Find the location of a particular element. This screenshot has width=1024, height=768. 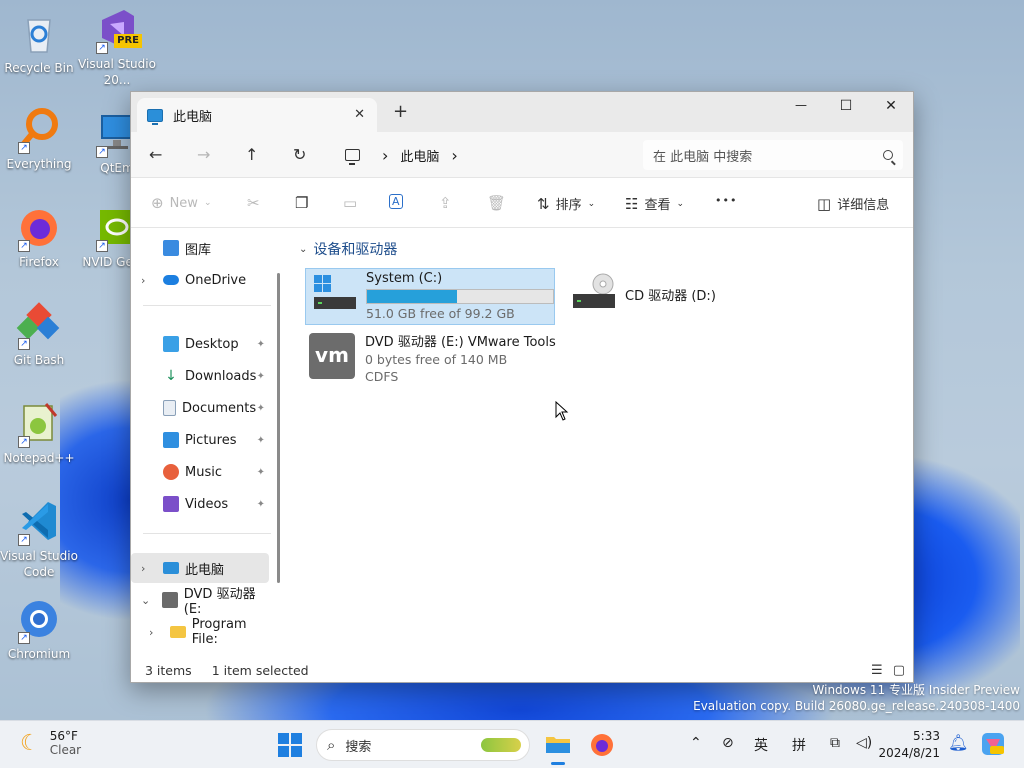

desktop-icon-git-bash: ↗ Git Bash is located at coordinates (39, 335).